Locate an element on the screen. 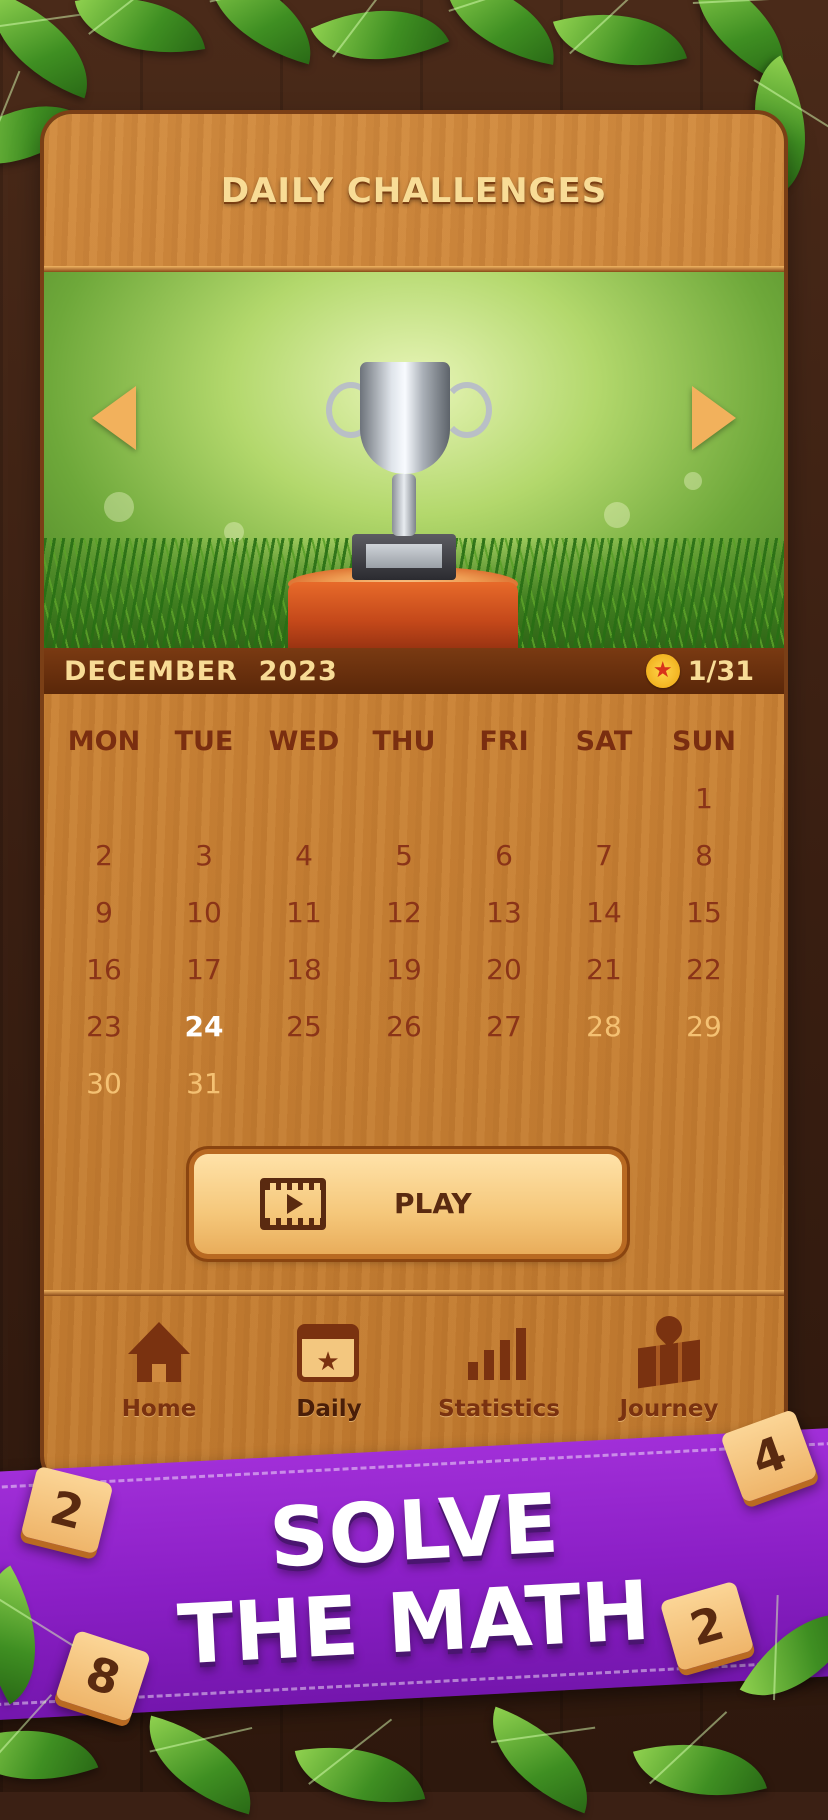 The height and width of the screenshot is (1820, 828). calendar-day: 22 is located at coordinates (704, 969).